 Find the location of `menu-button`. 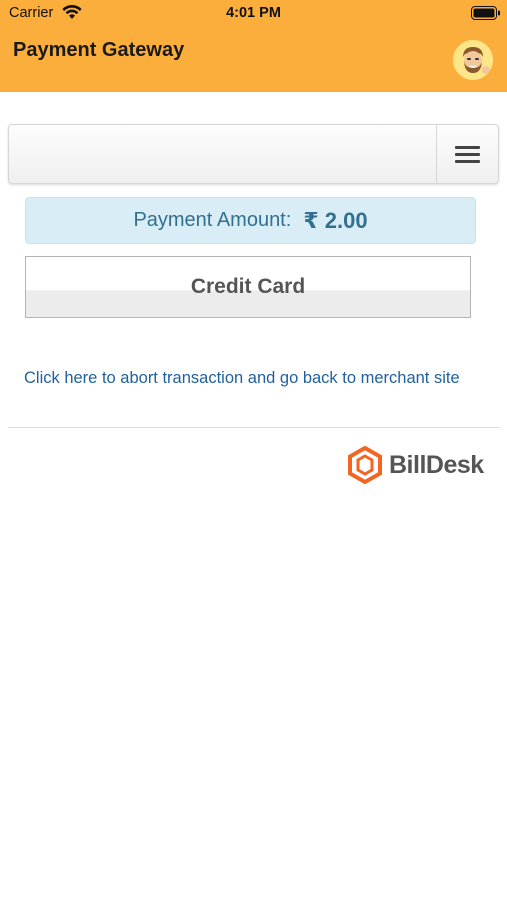

menu-button is located at coordinates (467, 154).